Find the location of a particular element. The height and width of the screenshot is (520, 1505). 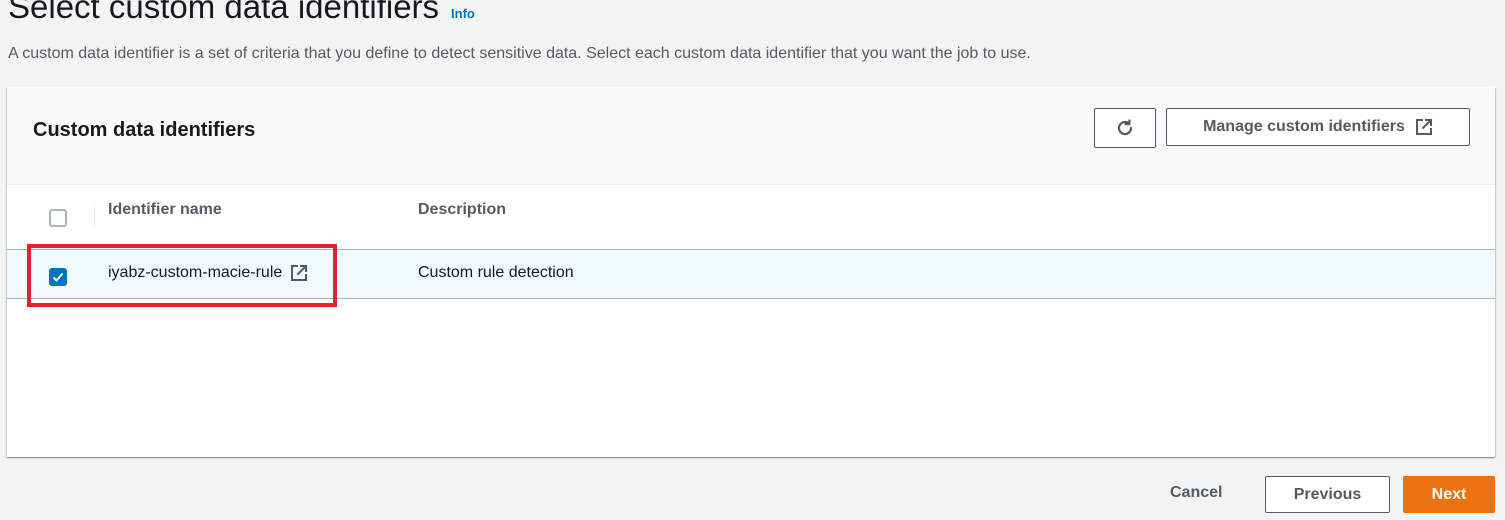

identifier-name-link: iyabz-custom-macie-rule is located at coordinates (195, 273).